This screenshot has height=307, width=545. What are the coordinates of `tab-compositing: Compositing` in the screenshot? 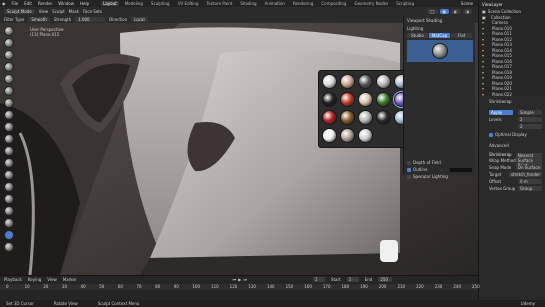 It's located at (333, 3).